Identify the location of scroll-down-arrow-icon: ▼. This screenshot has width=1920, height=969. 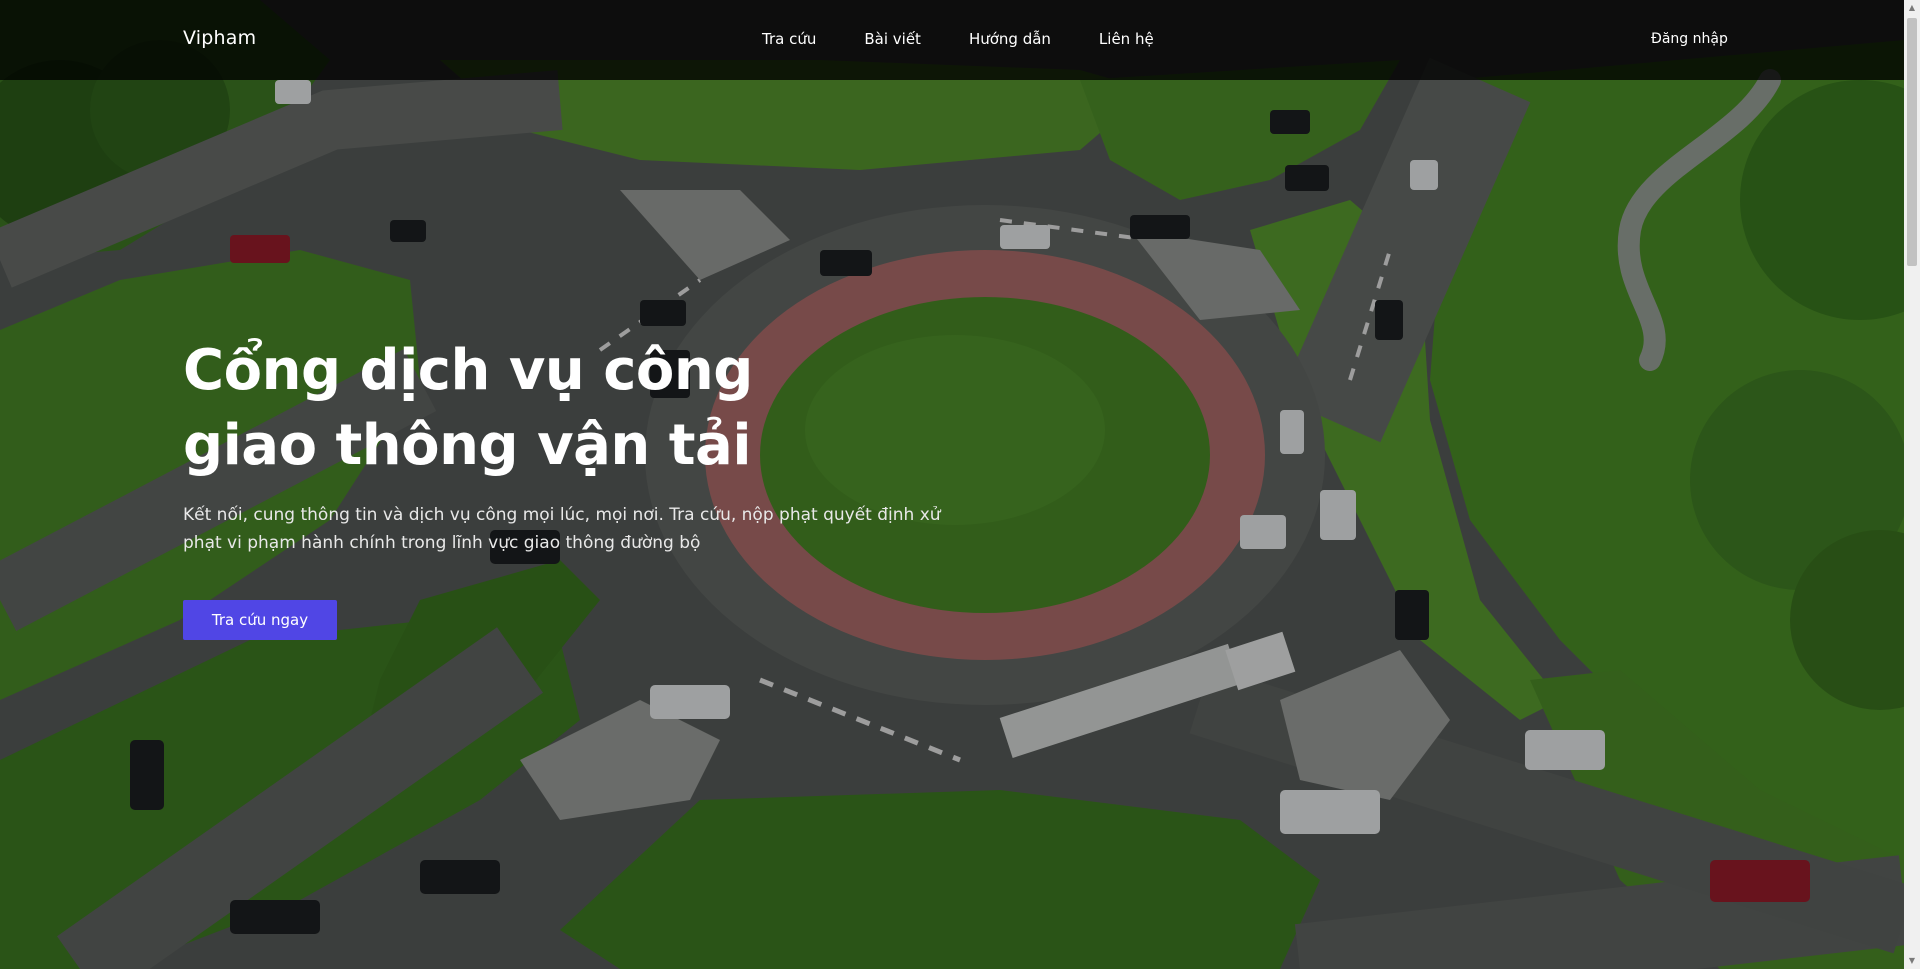
(1912, 961).